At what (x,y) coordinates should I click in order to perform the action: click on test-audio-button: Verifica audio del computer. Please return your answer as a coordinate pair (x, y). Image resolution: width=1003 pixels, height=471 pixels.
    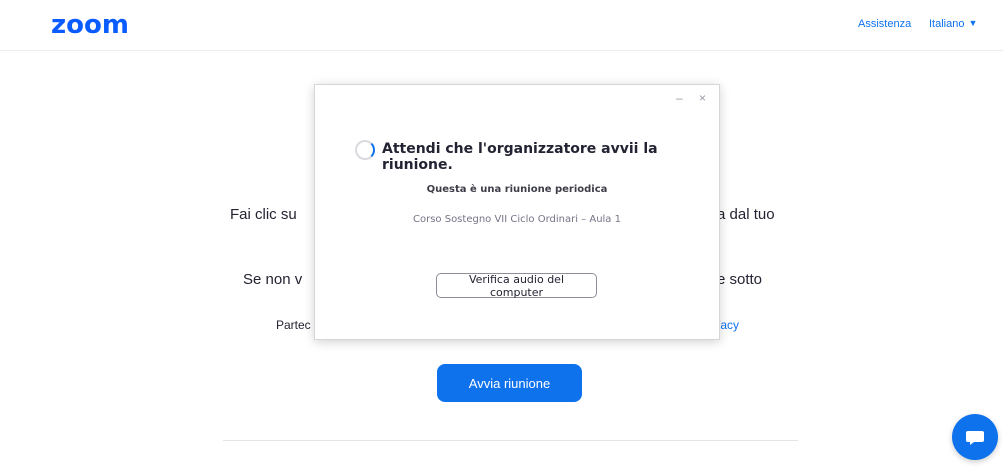
    Looking at the image, I should click on (516, 286).